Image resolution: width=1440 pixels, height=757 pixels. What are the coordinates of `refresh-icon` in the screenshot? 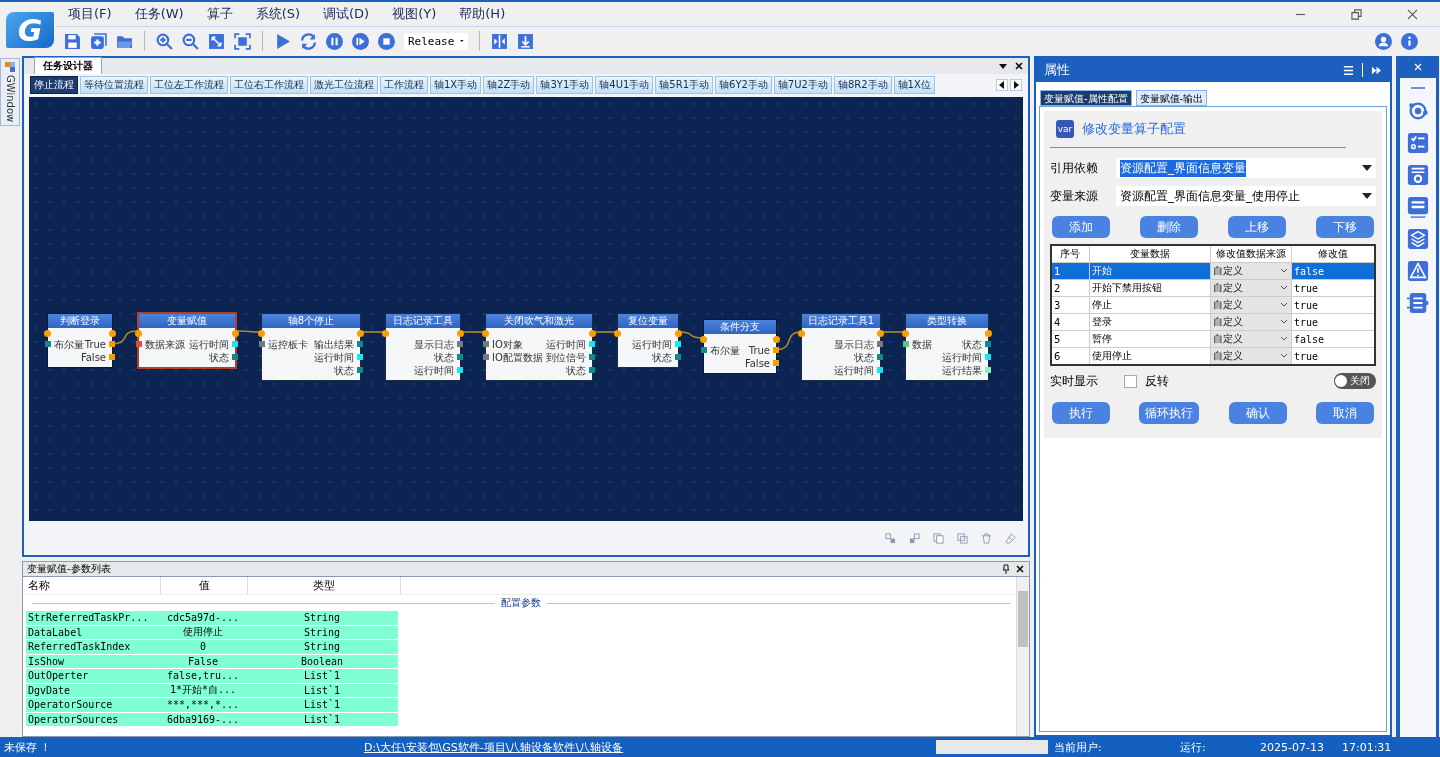 It's located at (308, 41).